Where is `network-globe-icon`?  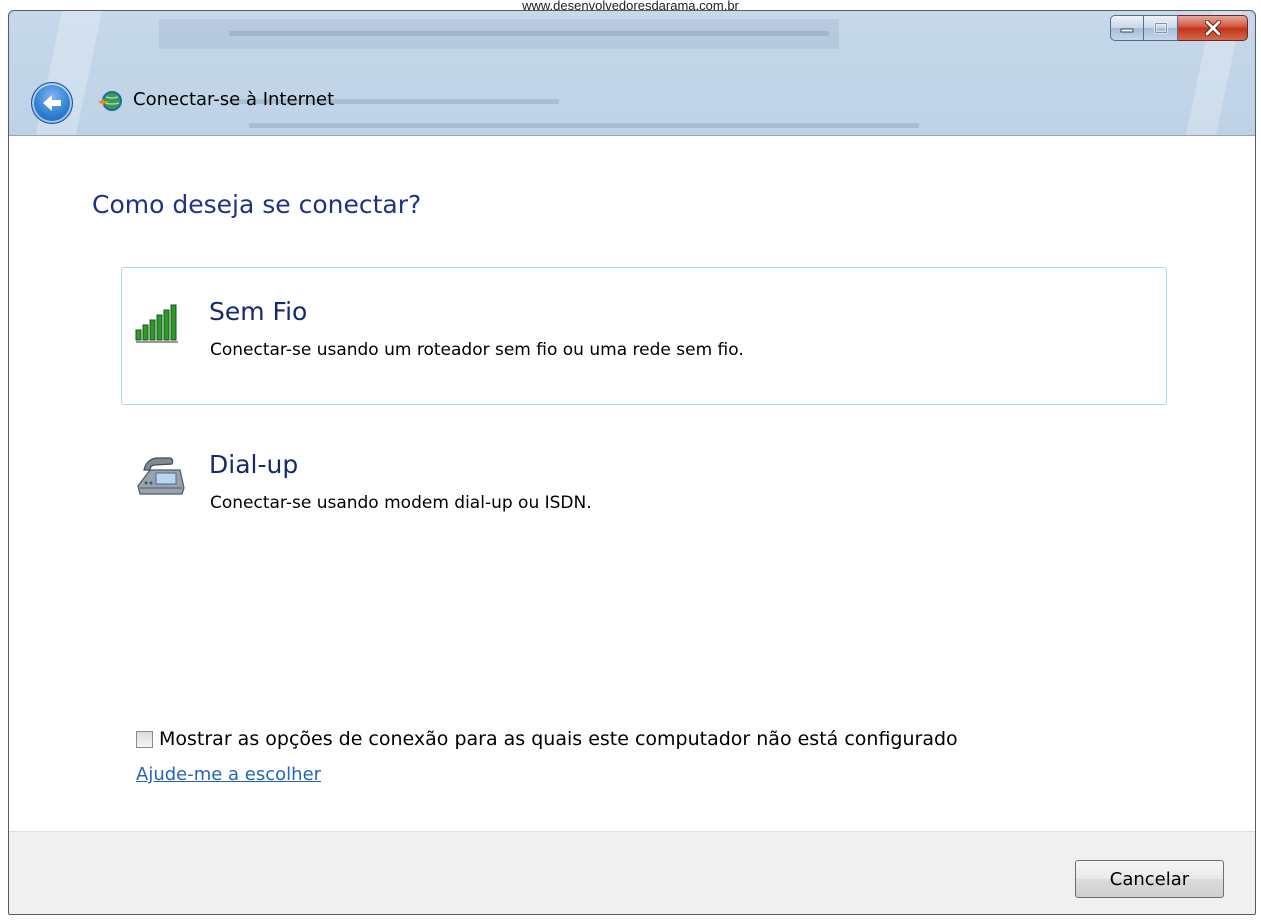 network-globe-icon is located at coordinates (110, 101).